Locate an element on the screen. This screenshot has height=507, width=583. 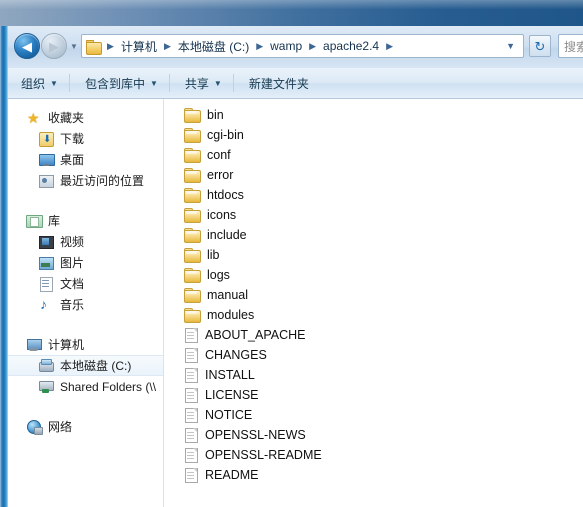
sidebar-item-shared-folders: Shared Folders (\\ is located at coordinates (85, 386).